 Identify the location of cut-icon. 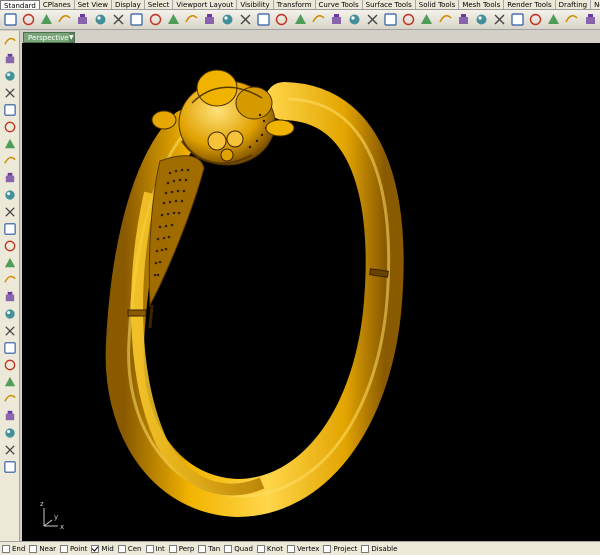
(101, 19).